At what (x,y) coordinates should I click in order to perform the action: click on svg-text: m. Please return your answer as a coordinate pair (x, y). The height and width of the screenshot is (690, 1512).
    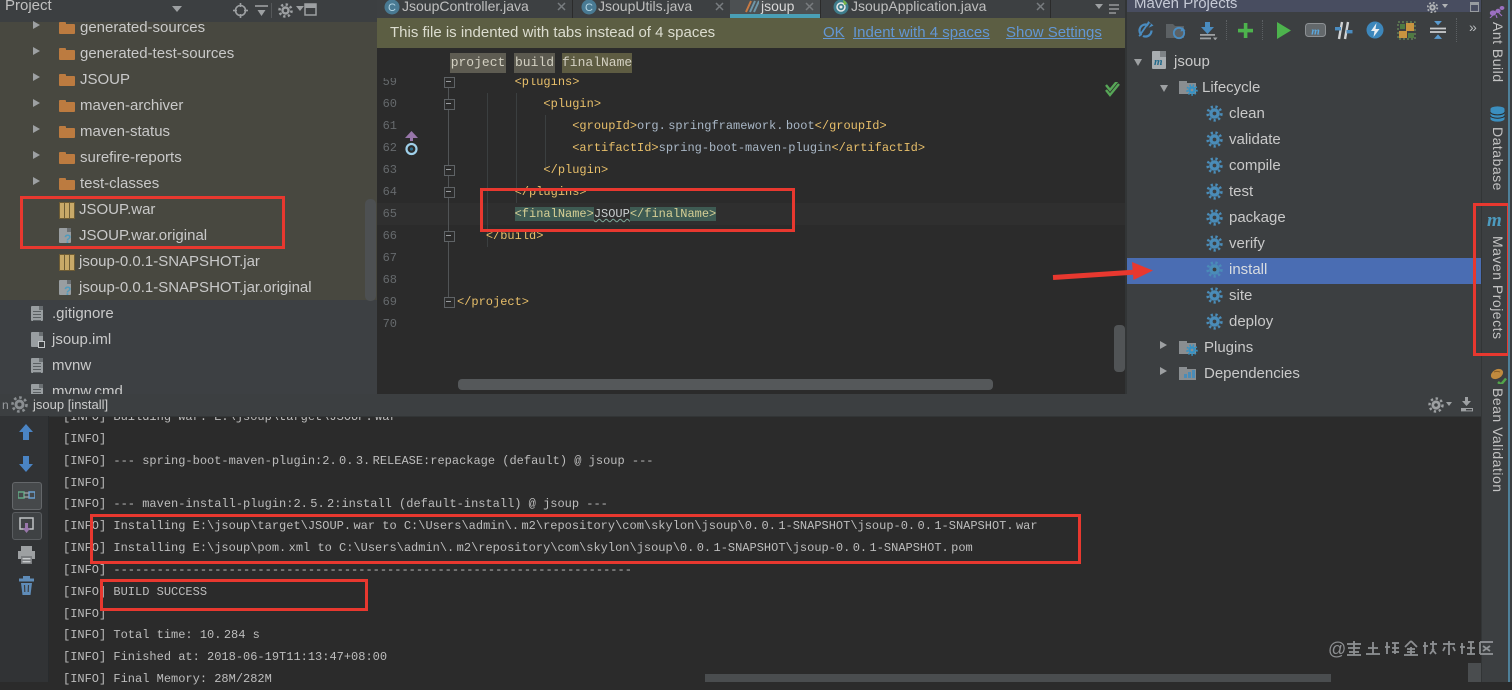
    Looking at the image, I should click on (1315, 32).